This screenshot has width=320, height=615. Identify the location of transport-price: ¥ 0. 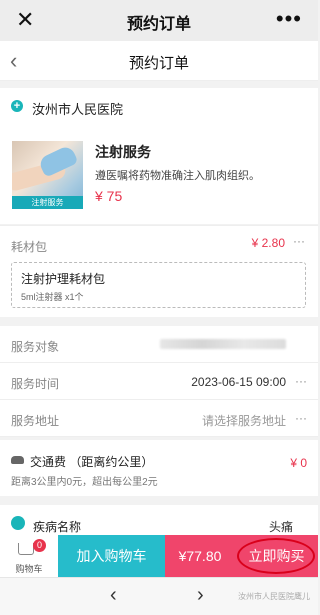
(298, 463).